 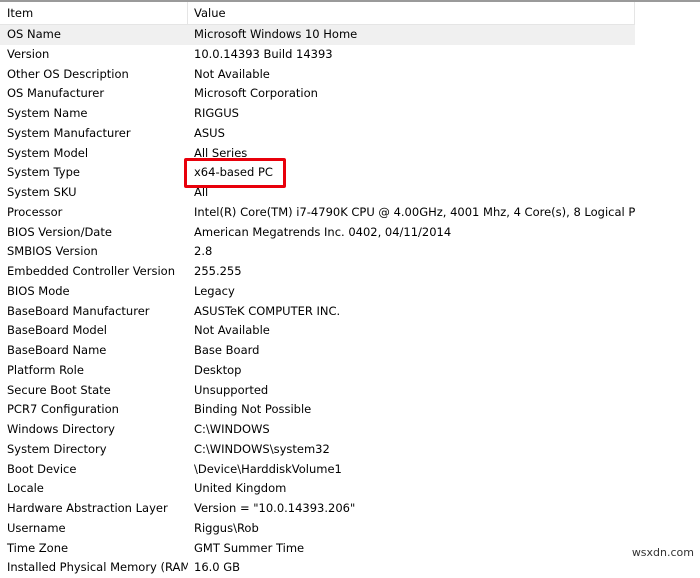 What do you see at coordinates (28, 53) in the screenshot?
I see `row-item: Version` at bounding box center [28, 53].